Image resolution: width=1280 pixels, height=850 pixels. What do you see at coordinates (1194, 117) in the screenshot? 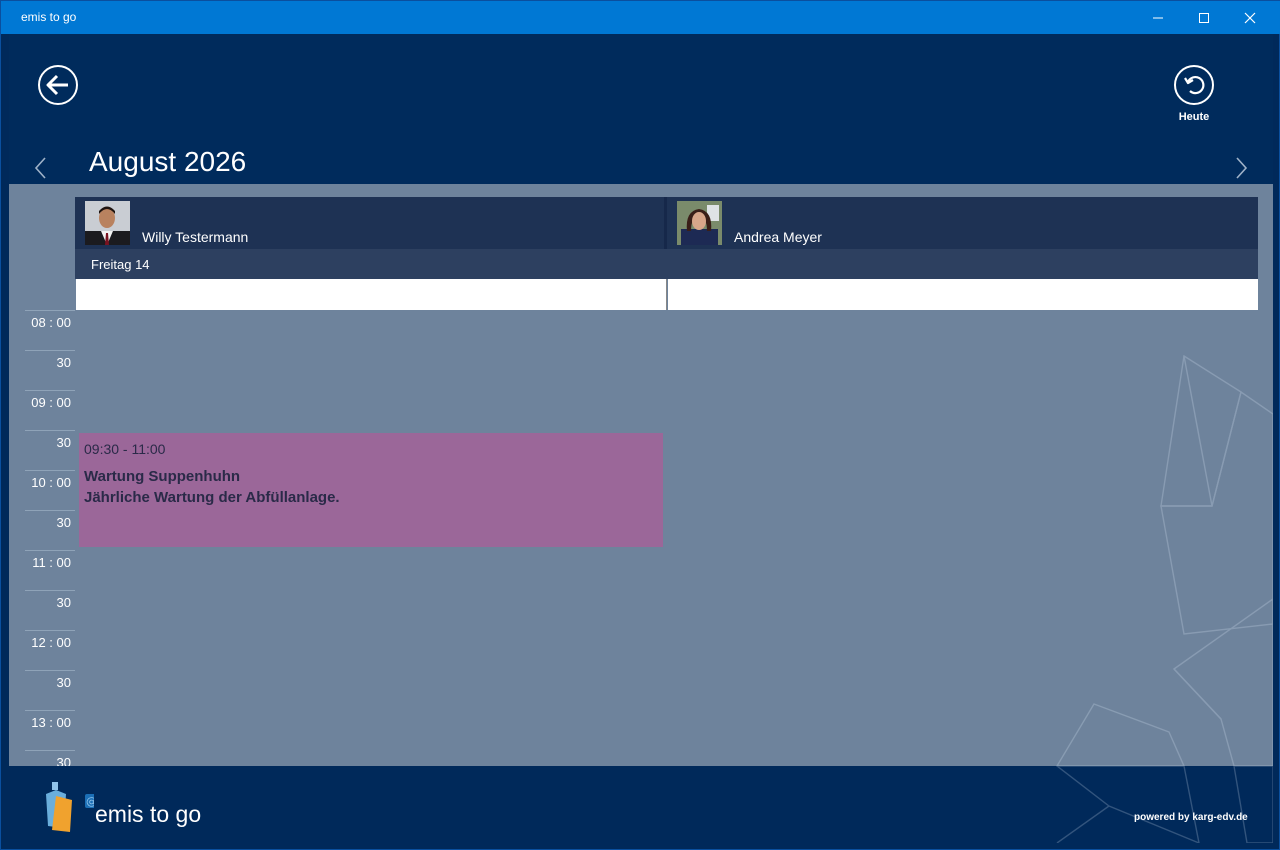
I see `today-label: Heute` at bounding box center [1194, 117].